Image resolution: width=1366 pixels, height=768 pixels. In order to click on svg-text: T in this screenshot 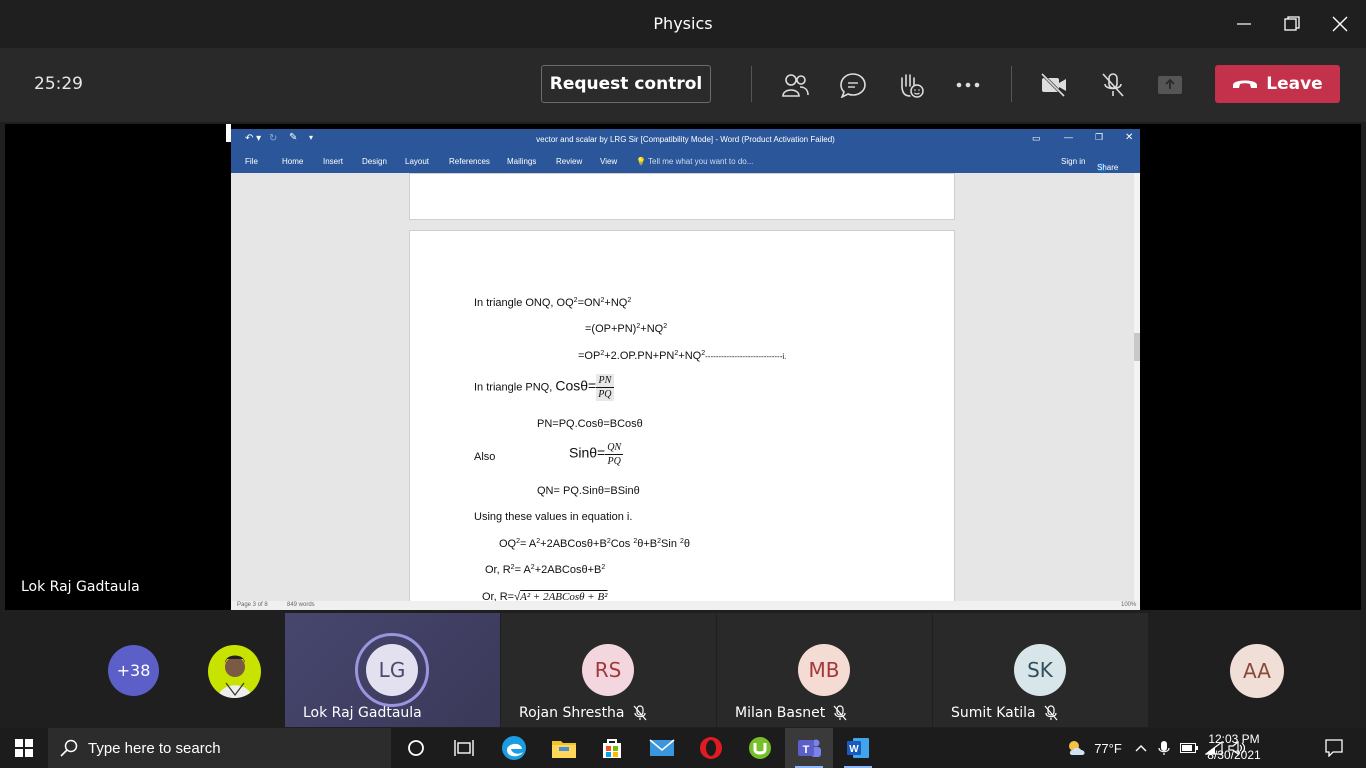, I will do `click(806, 750)`.